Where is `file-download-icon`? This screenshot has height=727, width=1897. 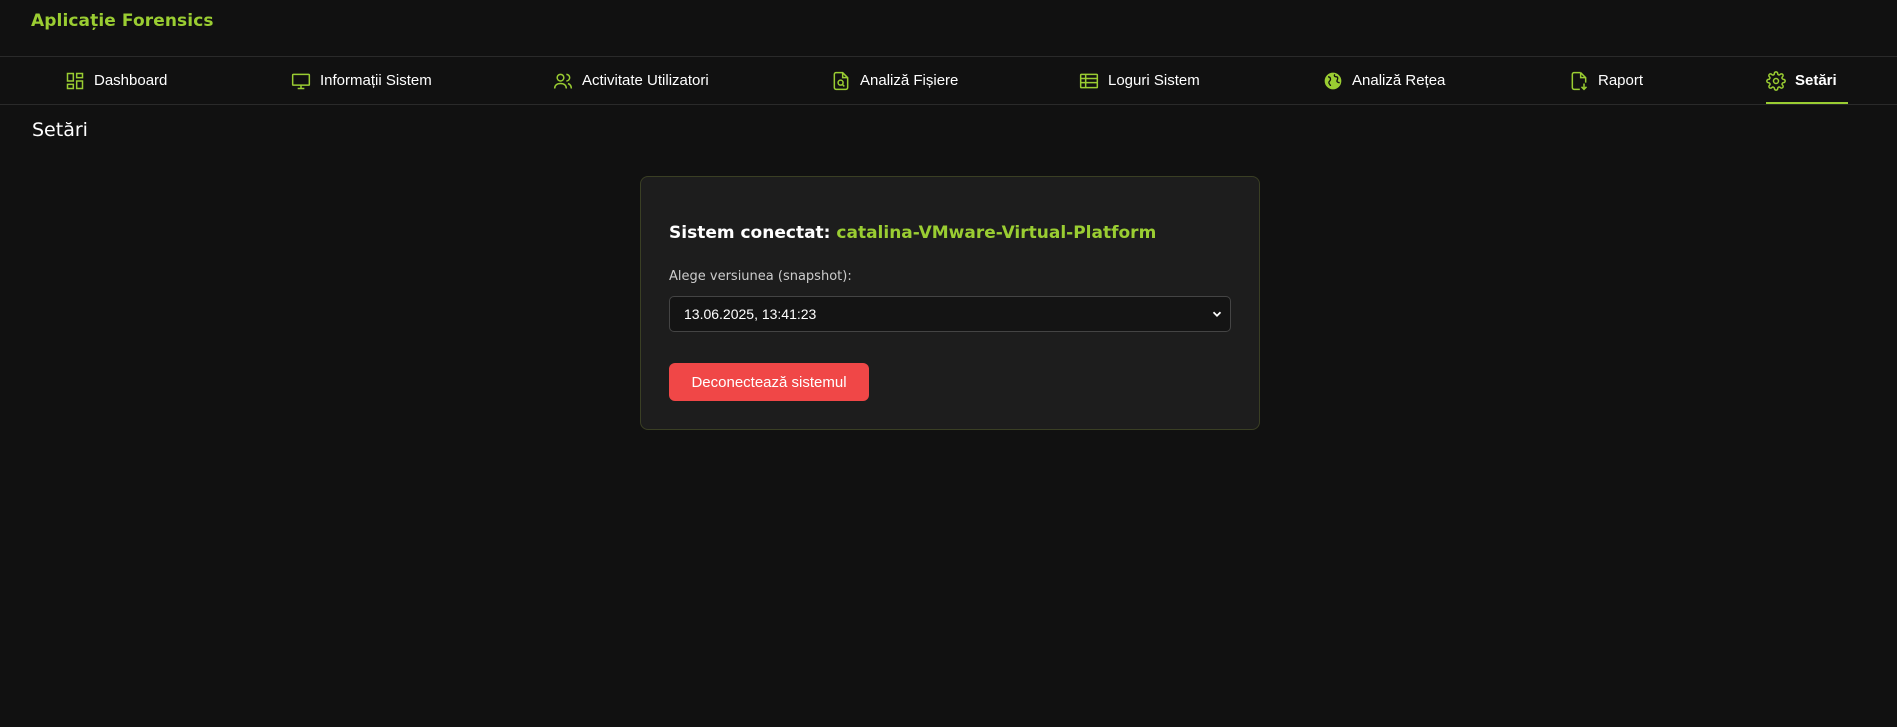
file-download-icon is located at coordinates (1579, 80).